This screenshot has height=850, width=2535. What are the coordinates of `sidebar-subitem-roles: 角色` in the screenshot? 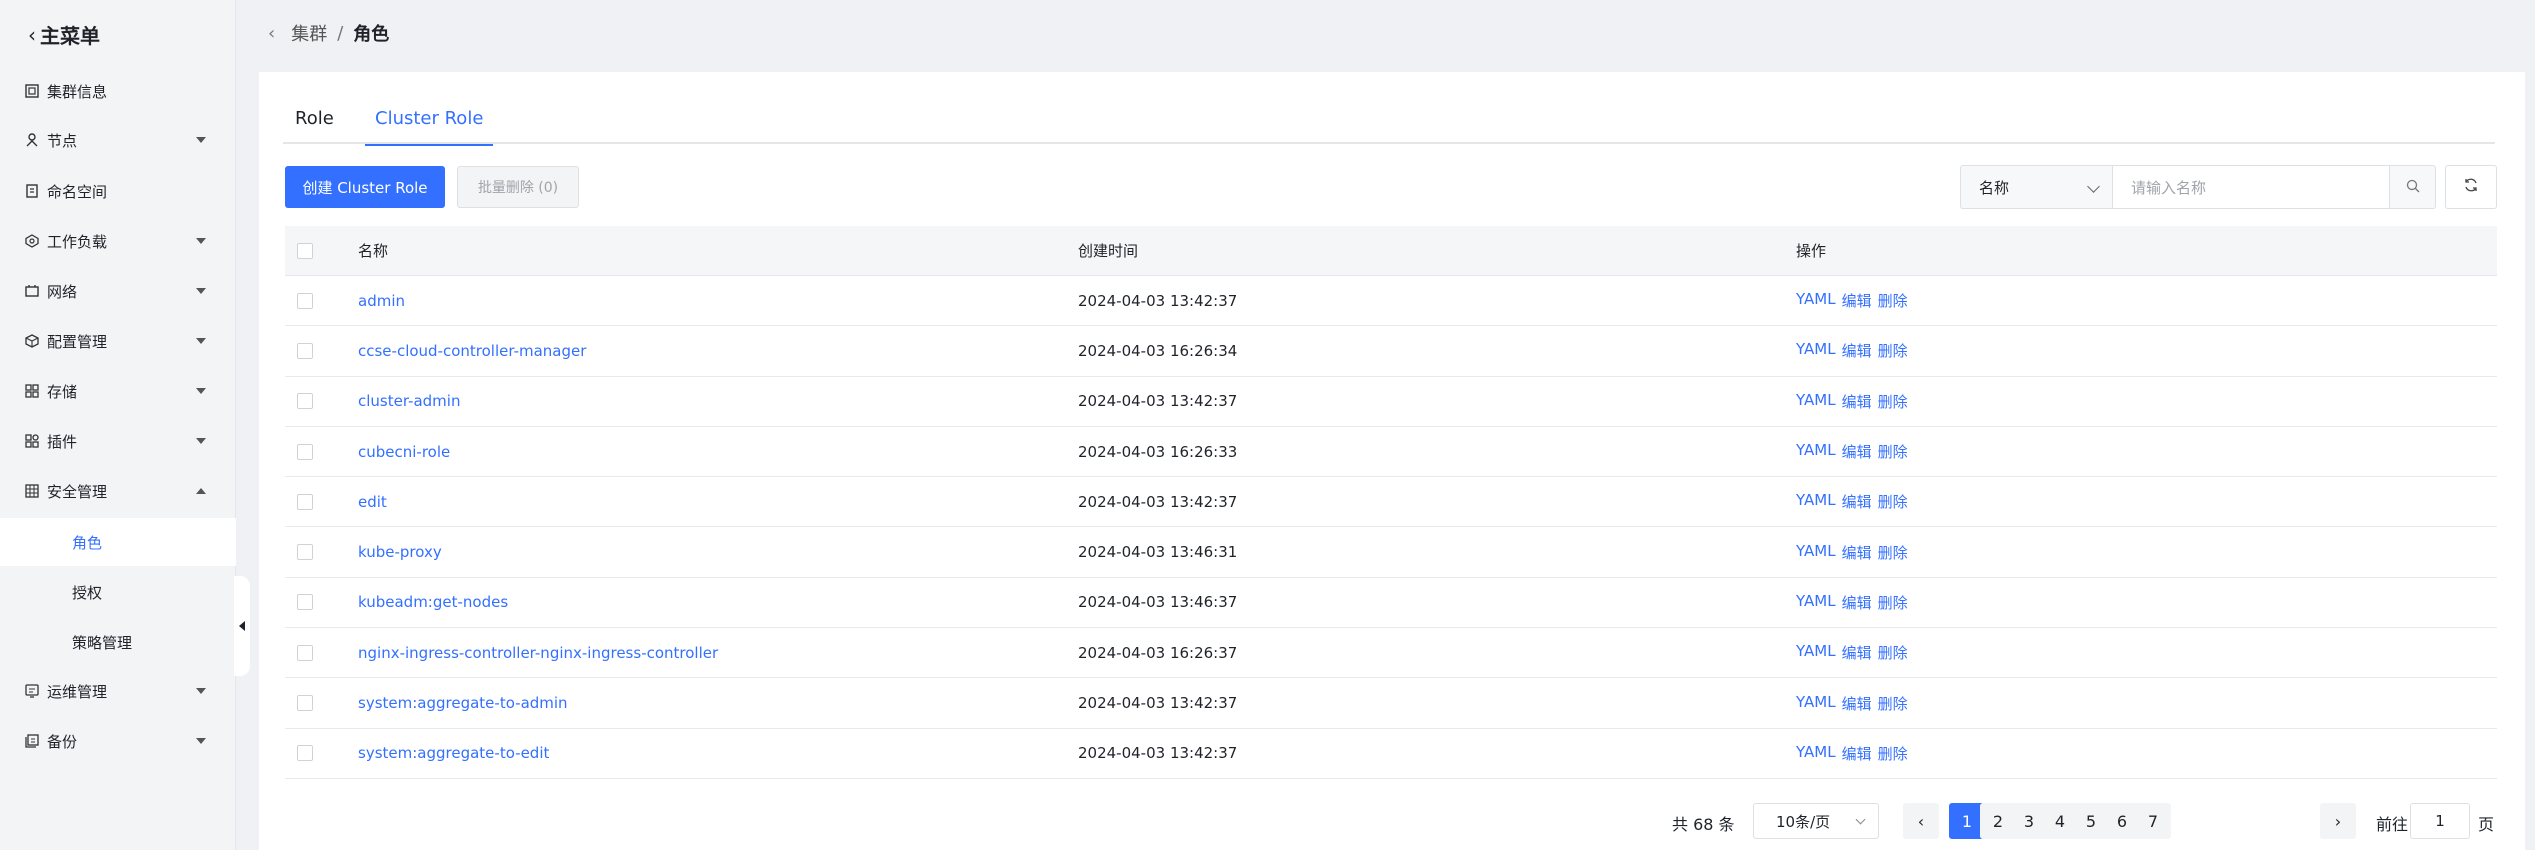 It's located at (118, 542).